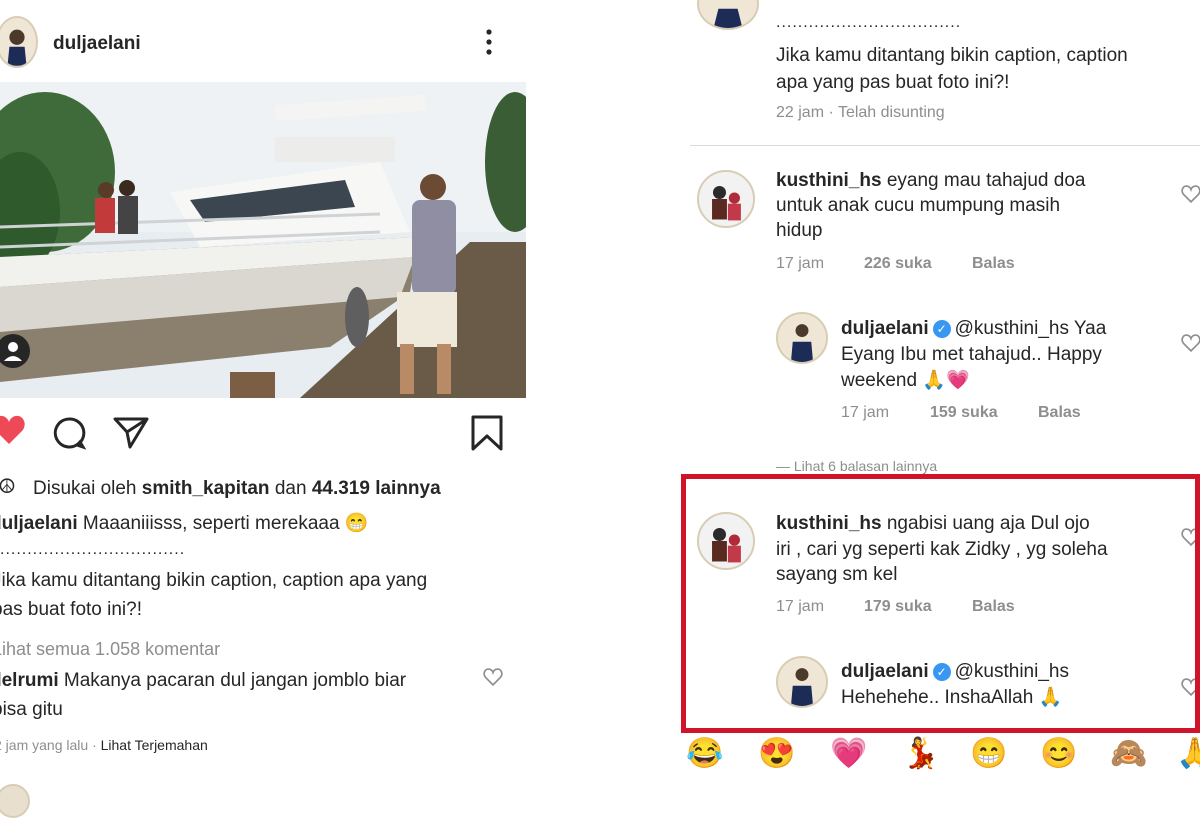 This screenshot has height=818, width=1200. Describe the element at coordinates (131, 433) in the screenshot. I see `share-icon` at that location.